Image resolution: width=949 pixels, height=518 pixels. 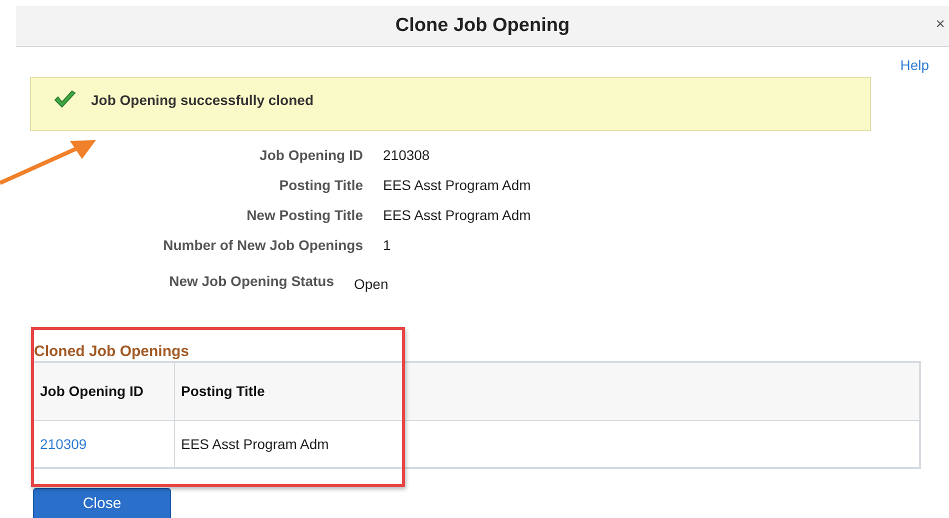 I want to click on column-header: Posting Title, so click(x=293, y=391).